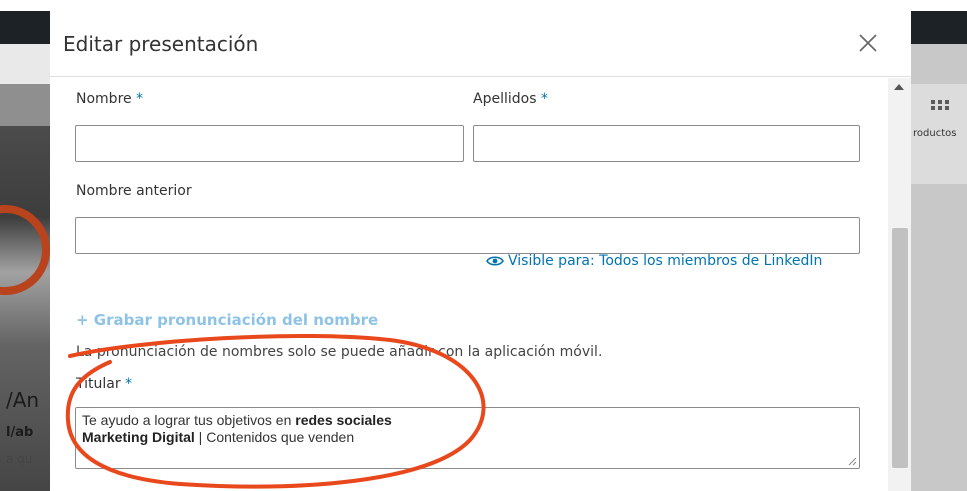  Describe the element at coordinates (935, 133) in the screenshot. I see `background-right-label: roductos` at that location.